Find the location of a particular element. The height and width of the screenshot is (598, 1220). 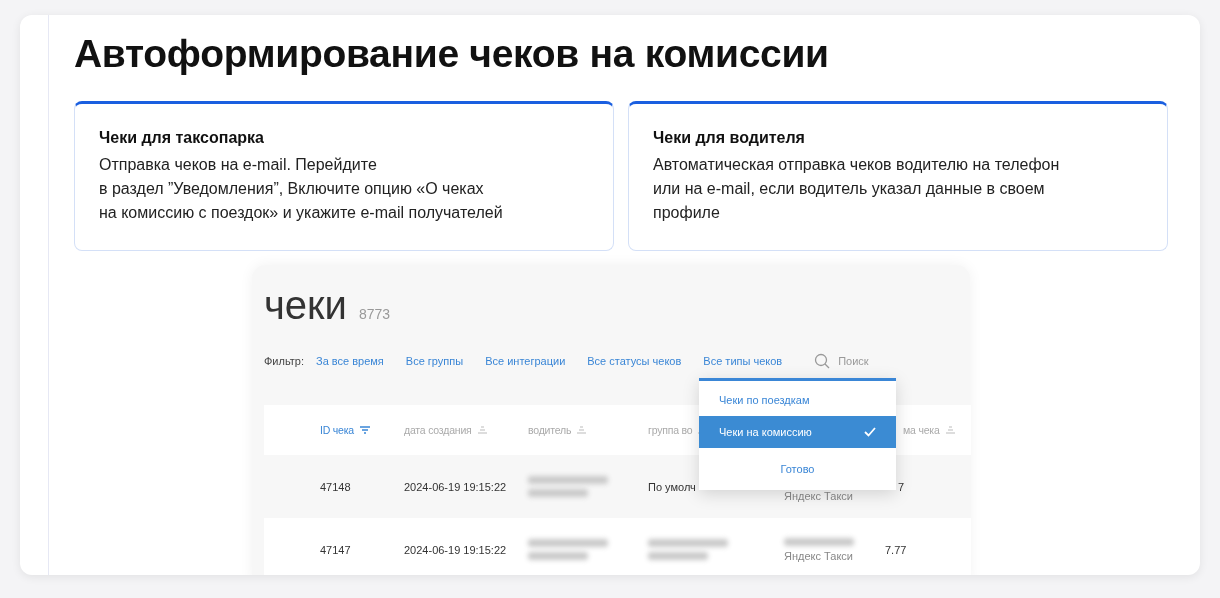

card-text: Отправка чеков на e-mail. Перейдите в раздел ”Уведомления”, Включите опцию «О чеках на комиссию с поездок» и укажите e-mail получателей is located at coordinates (301, 189).